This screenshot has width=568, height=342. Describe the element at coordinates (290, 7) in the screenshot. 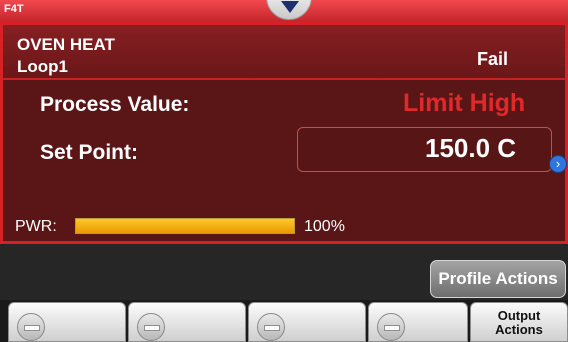

I see `chevron-down-icon` at that location.